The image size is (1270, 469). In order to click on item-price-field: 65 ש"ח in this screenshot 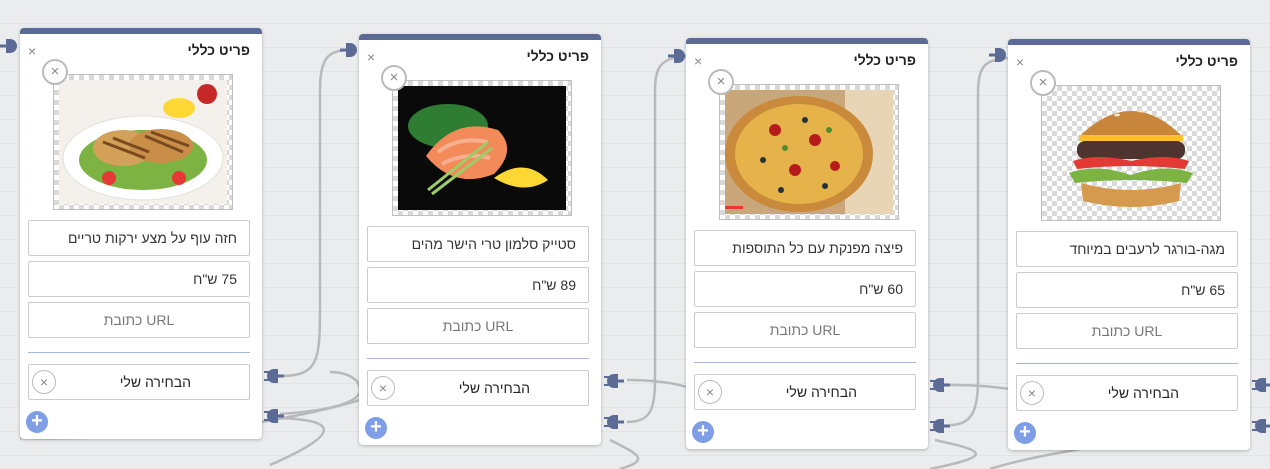, I will do `click(1127, 290)`.